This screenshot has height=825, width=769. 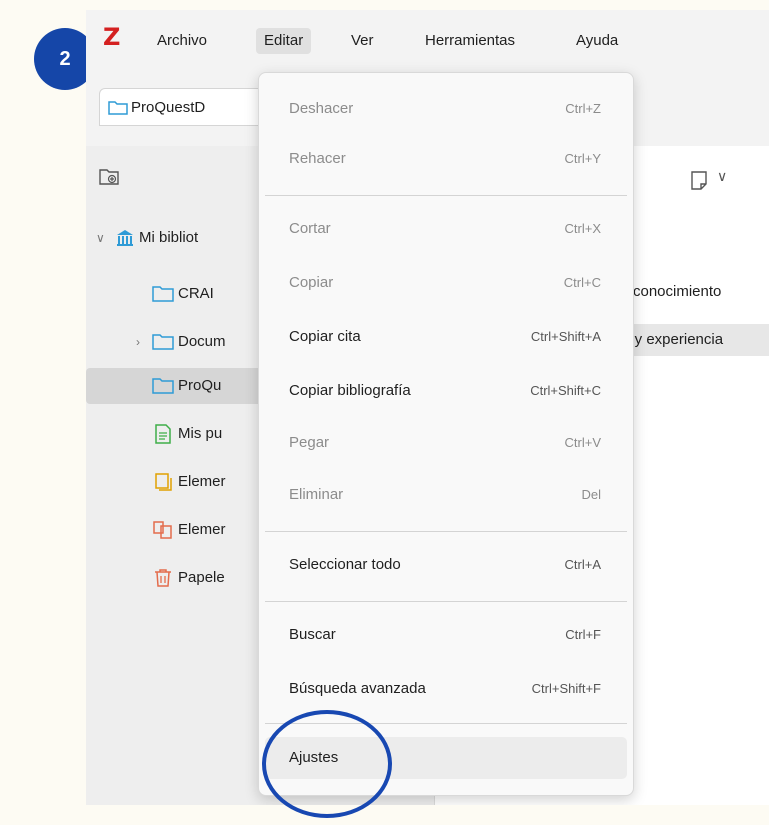 I want to click on new-note-icon, so click(x=700, y=181).